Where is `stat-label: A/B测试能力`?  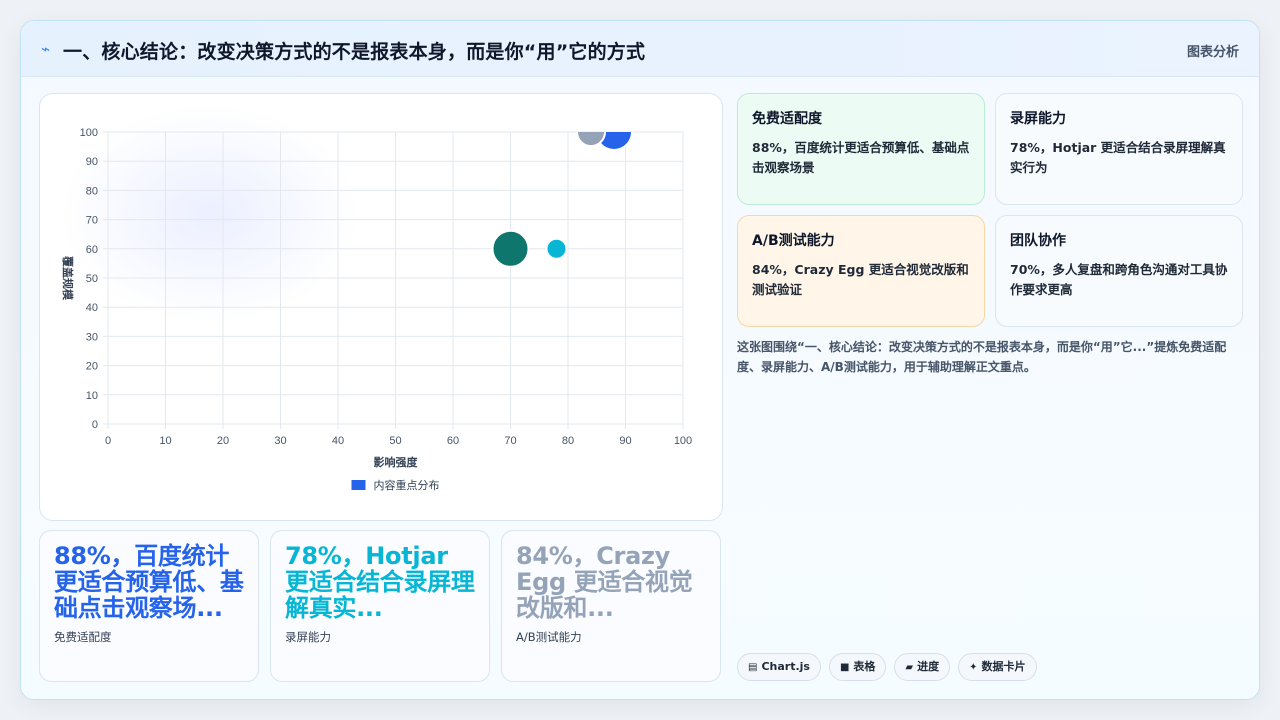 stat-label: A/B测试能力 is located at coordinates (549, 637).